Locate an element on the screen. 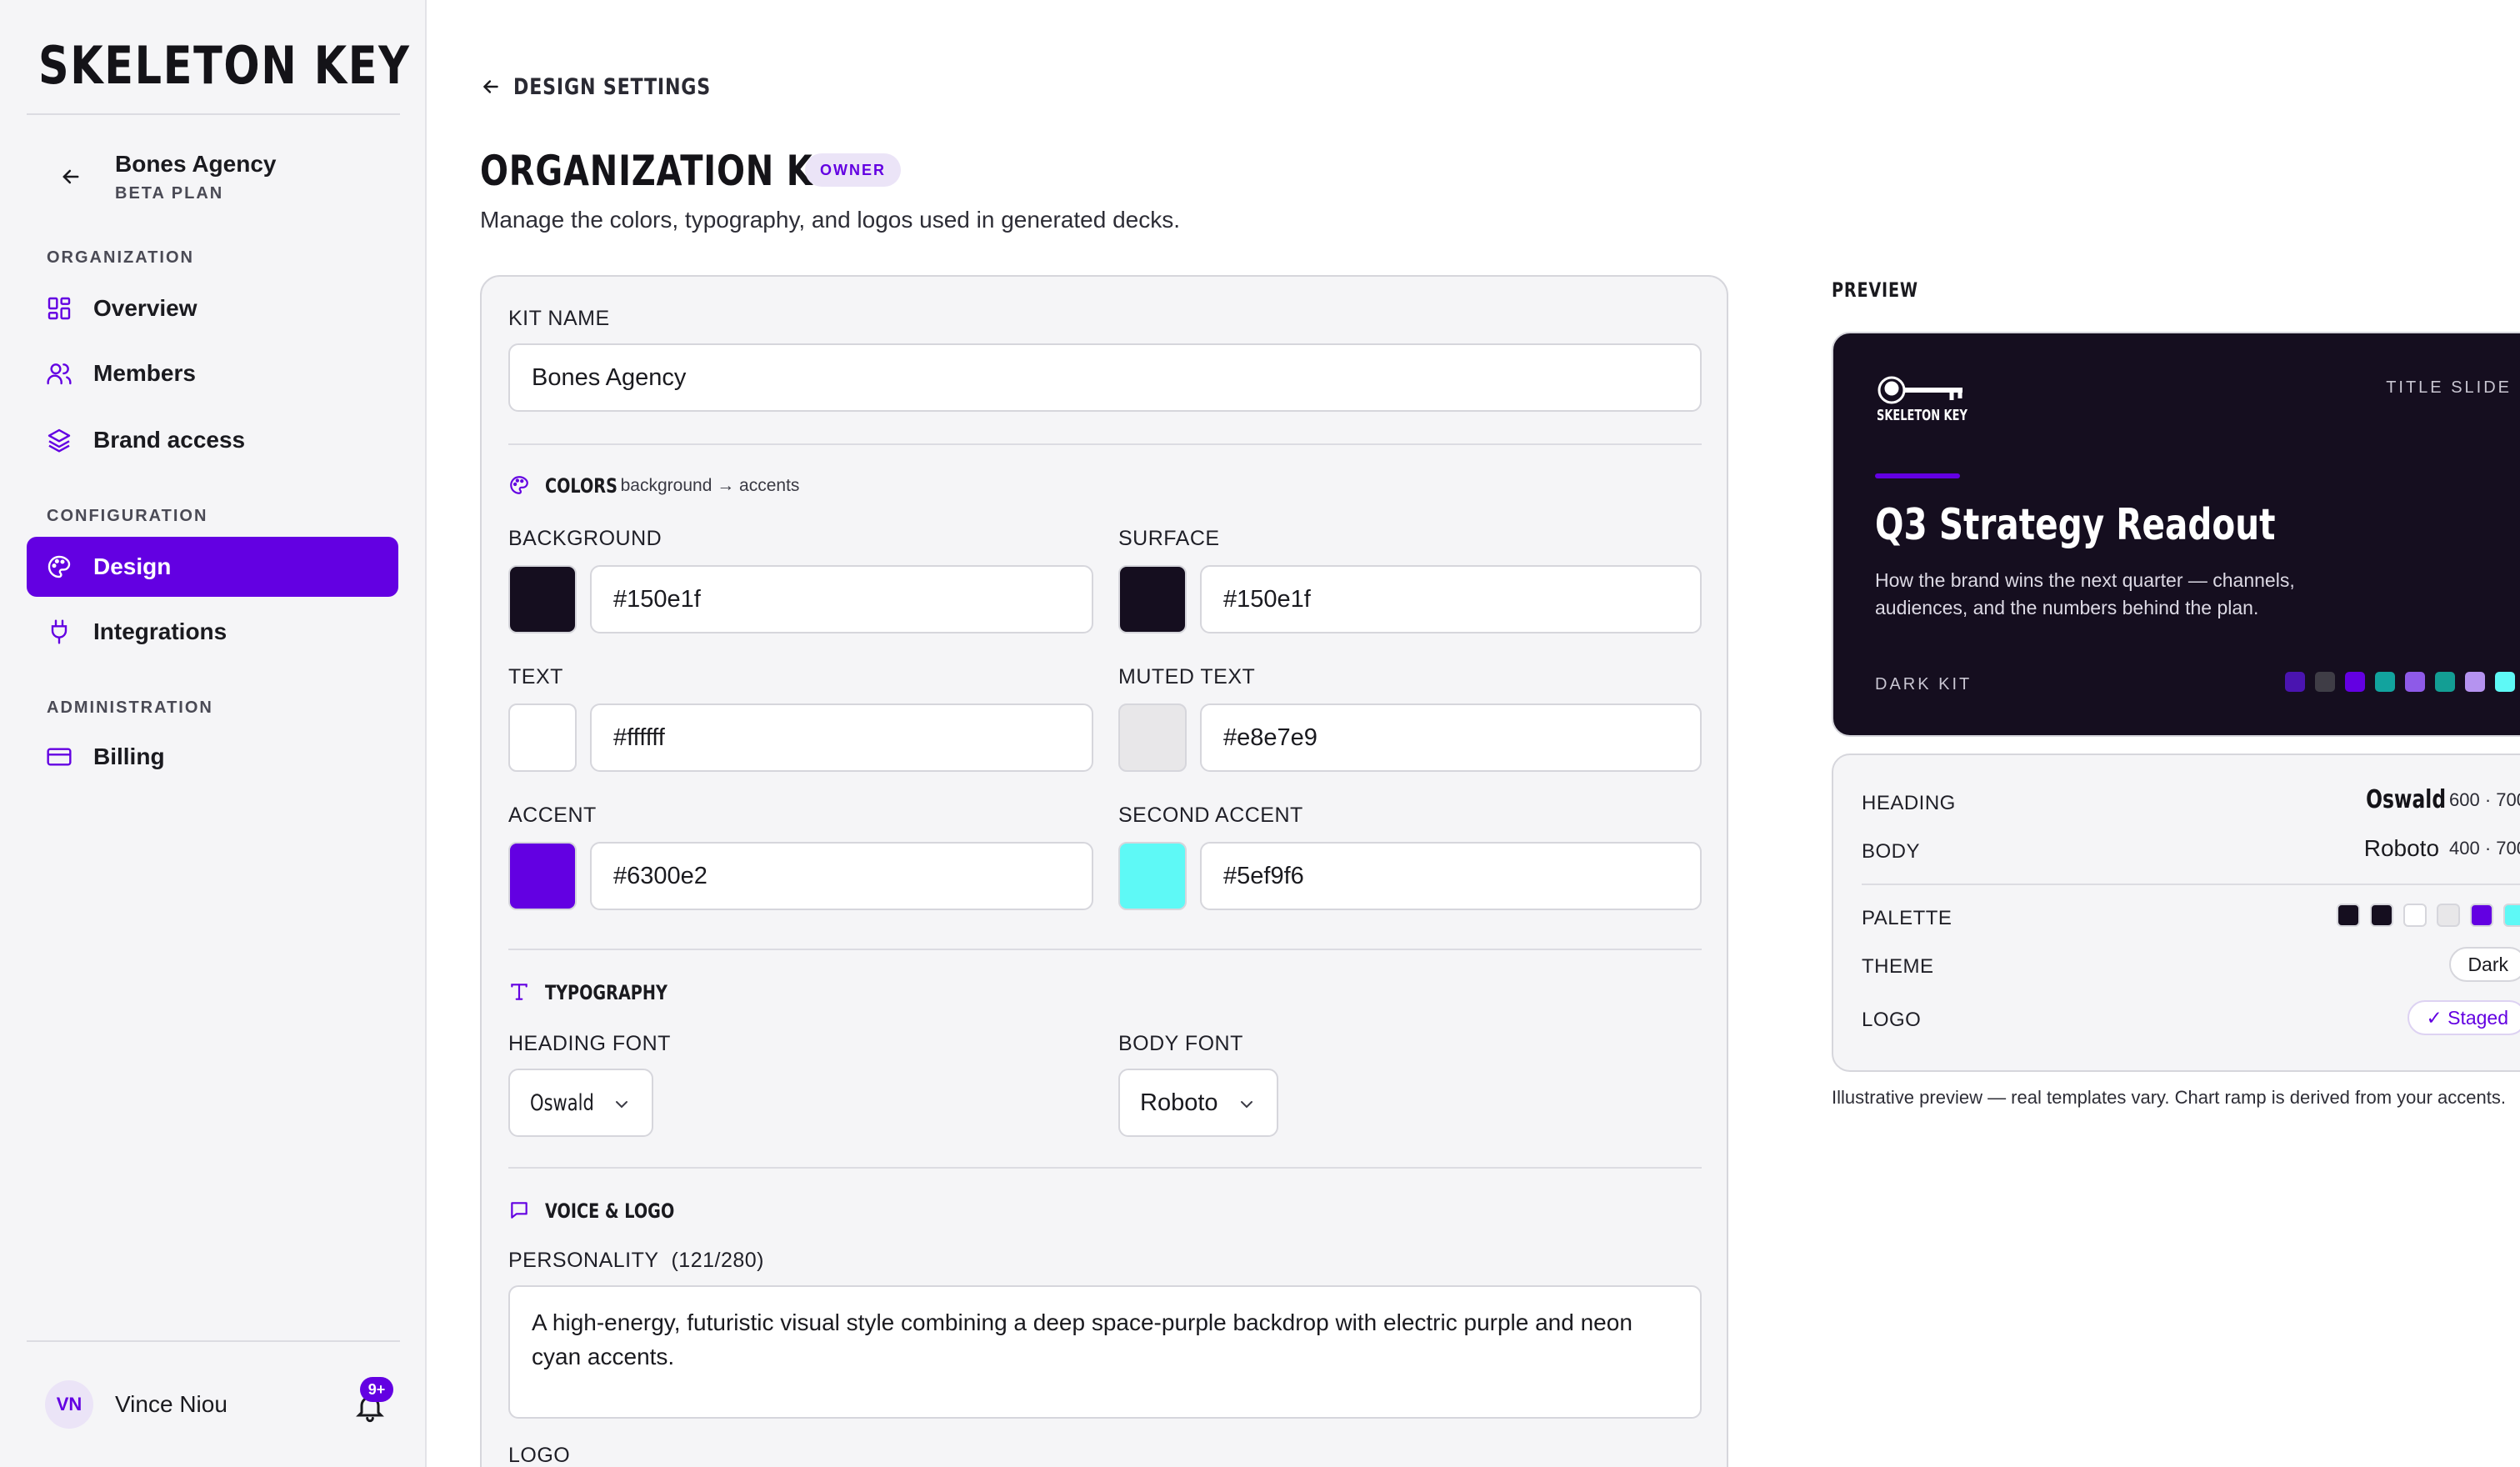 The image size is (2520, 1467). summary-body-weights: 400 · 700 is located at coordinates (2484, 848).